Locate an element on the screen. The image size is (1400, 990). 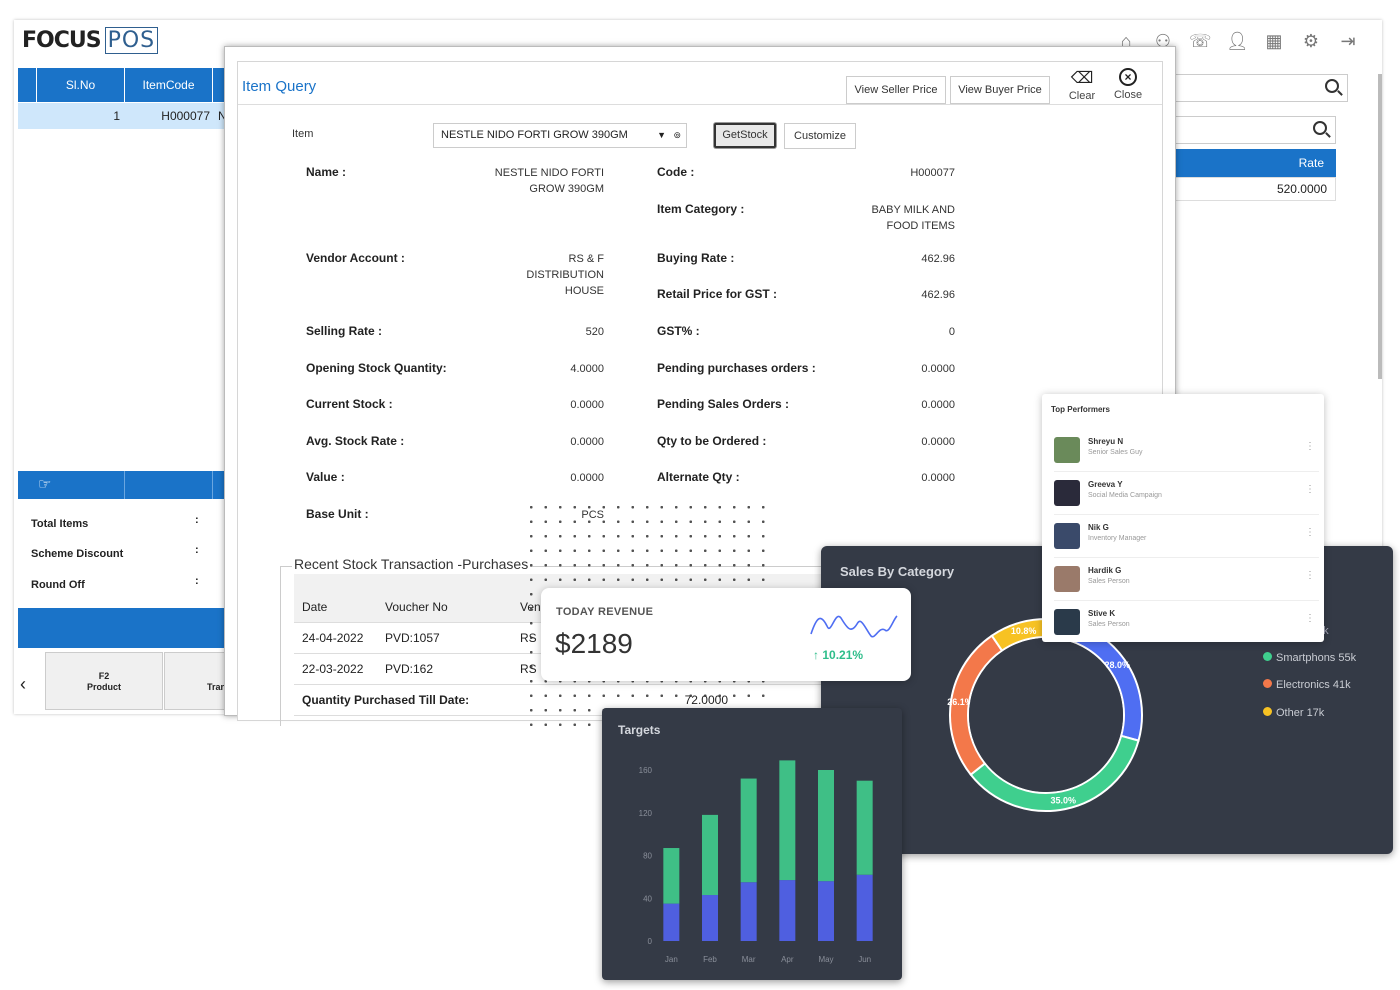
x-tick-label: Mar is located at coordinates (749, 959).